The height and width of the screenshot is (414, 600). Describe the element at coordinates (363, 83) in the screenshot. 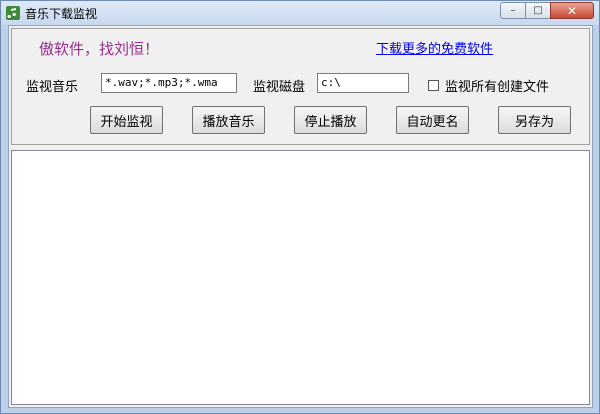

I see `disk-input: c:\` at that location.